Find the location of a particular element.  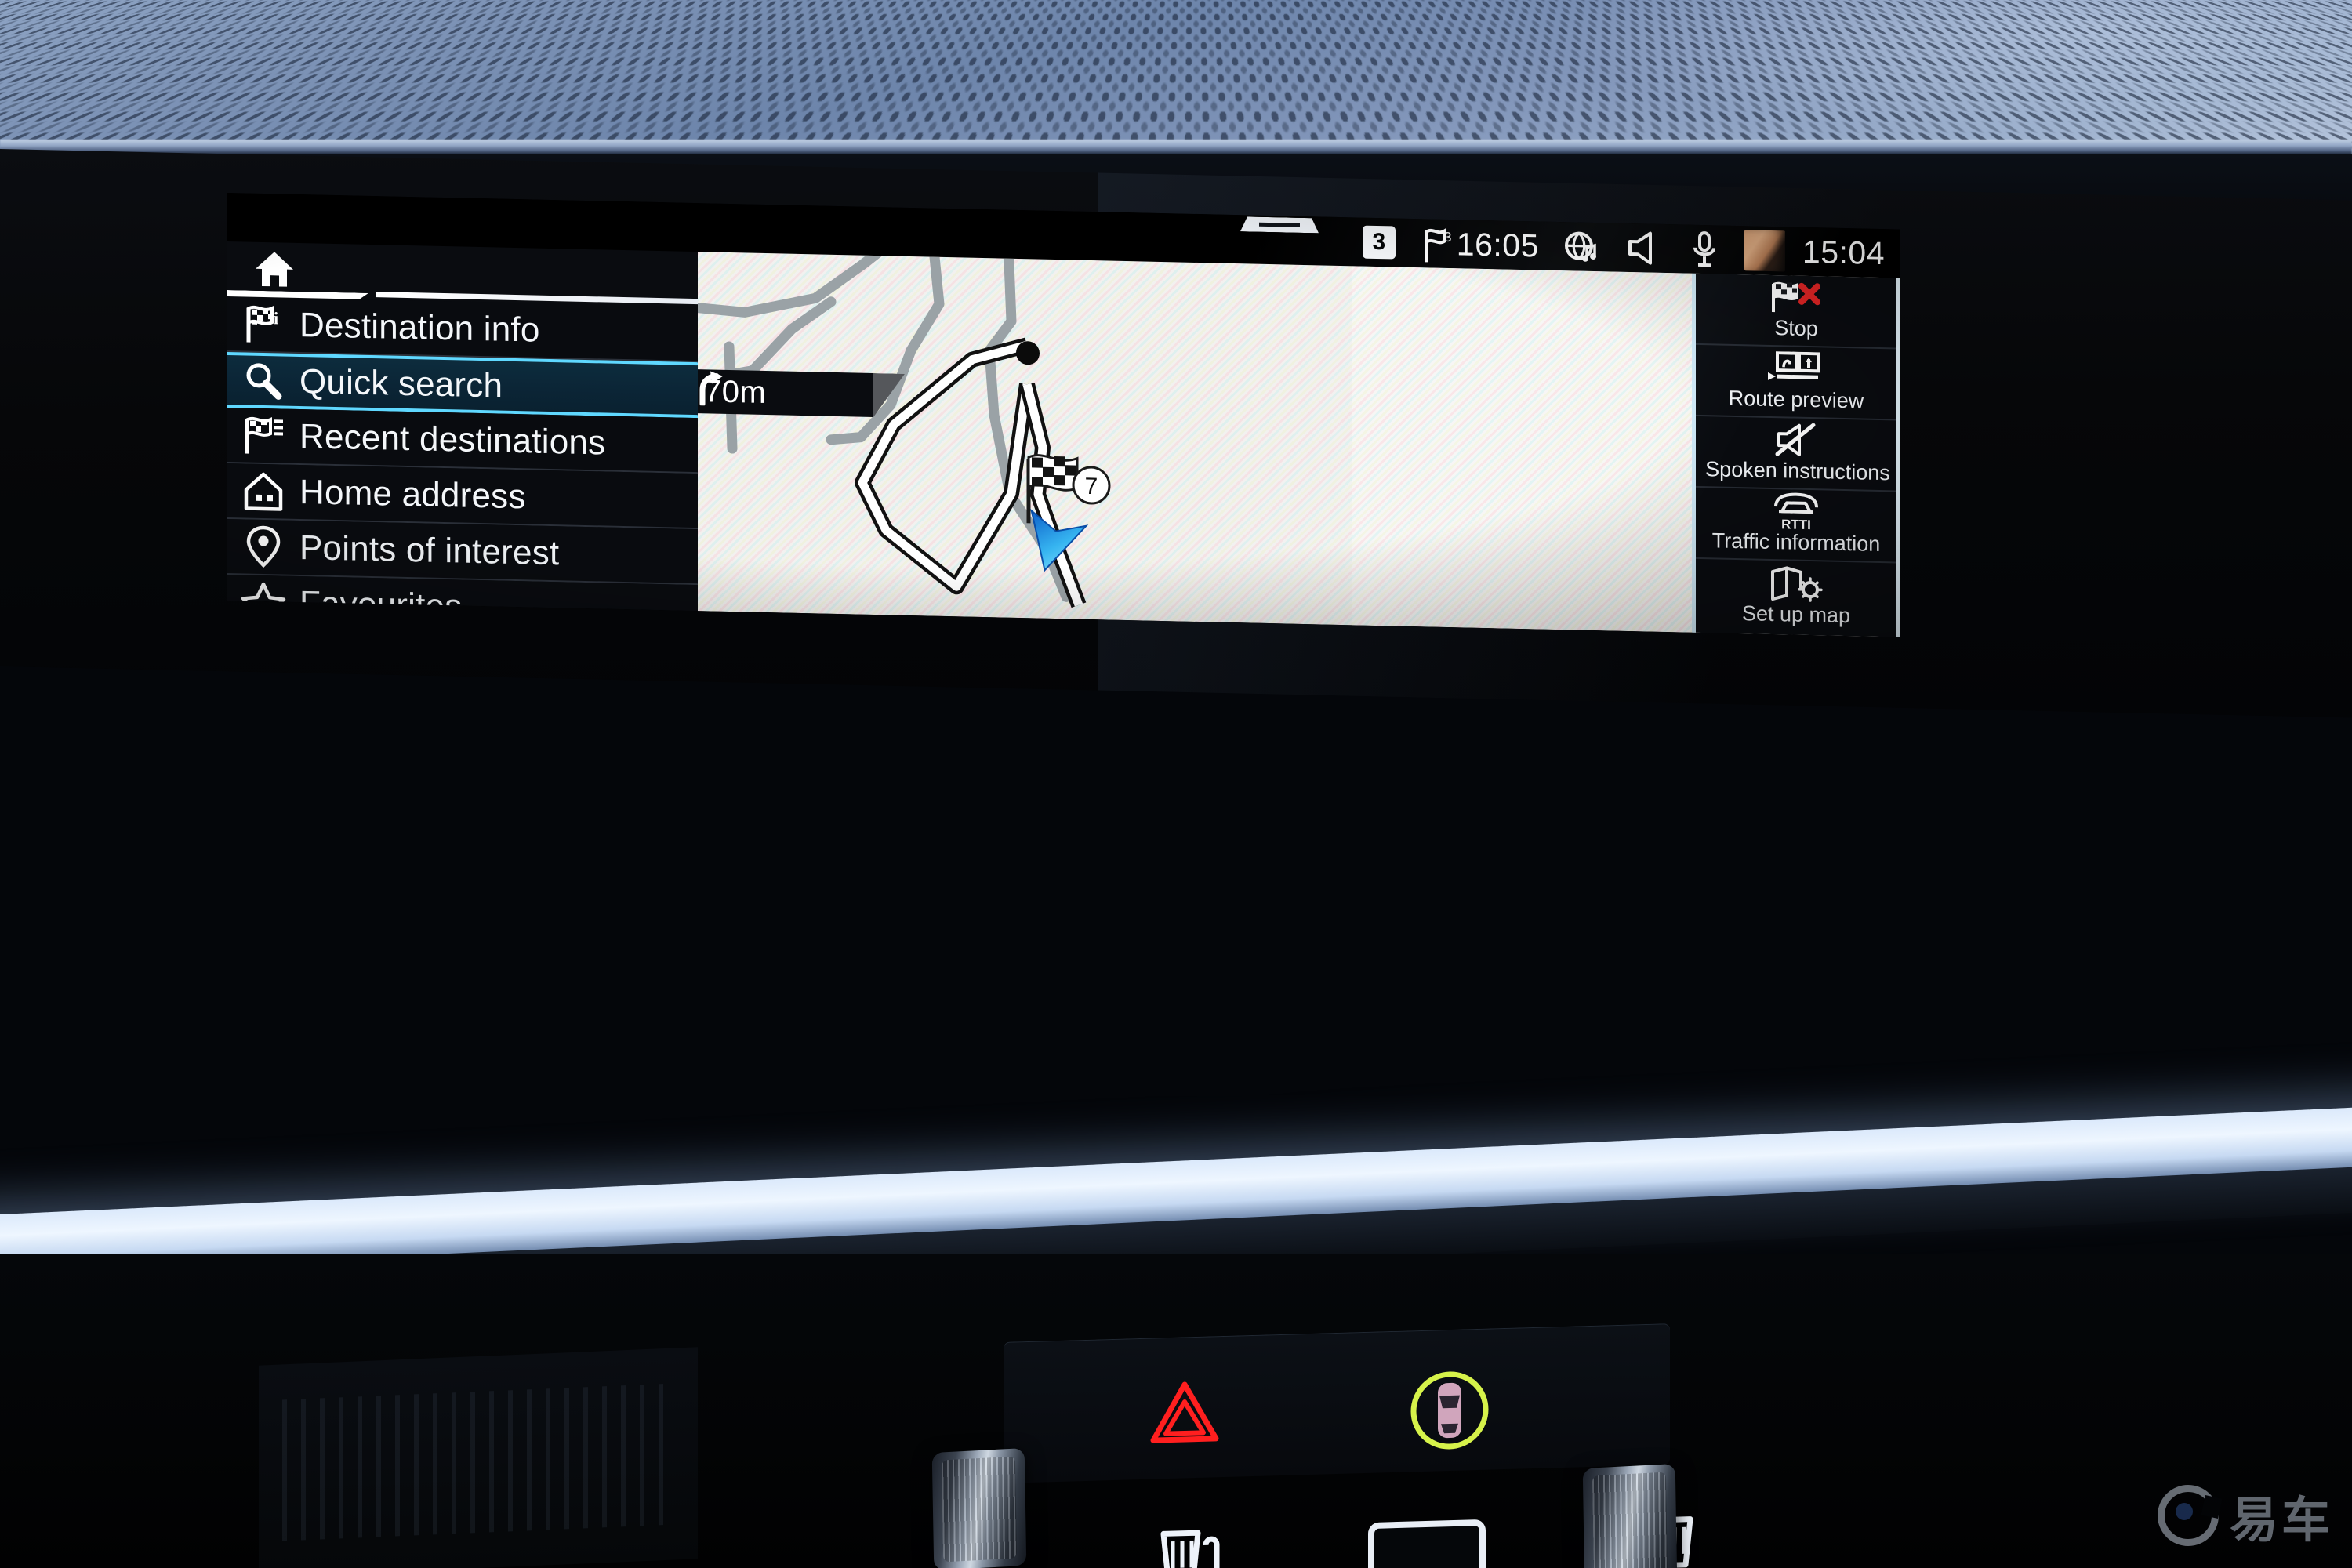

search-icon is located at coordinates (263, 381).